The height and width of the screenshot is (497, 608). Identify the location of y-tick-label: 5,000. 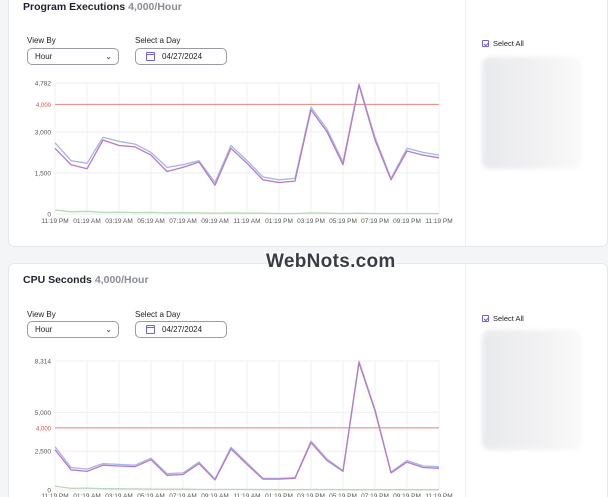
(43, 413).